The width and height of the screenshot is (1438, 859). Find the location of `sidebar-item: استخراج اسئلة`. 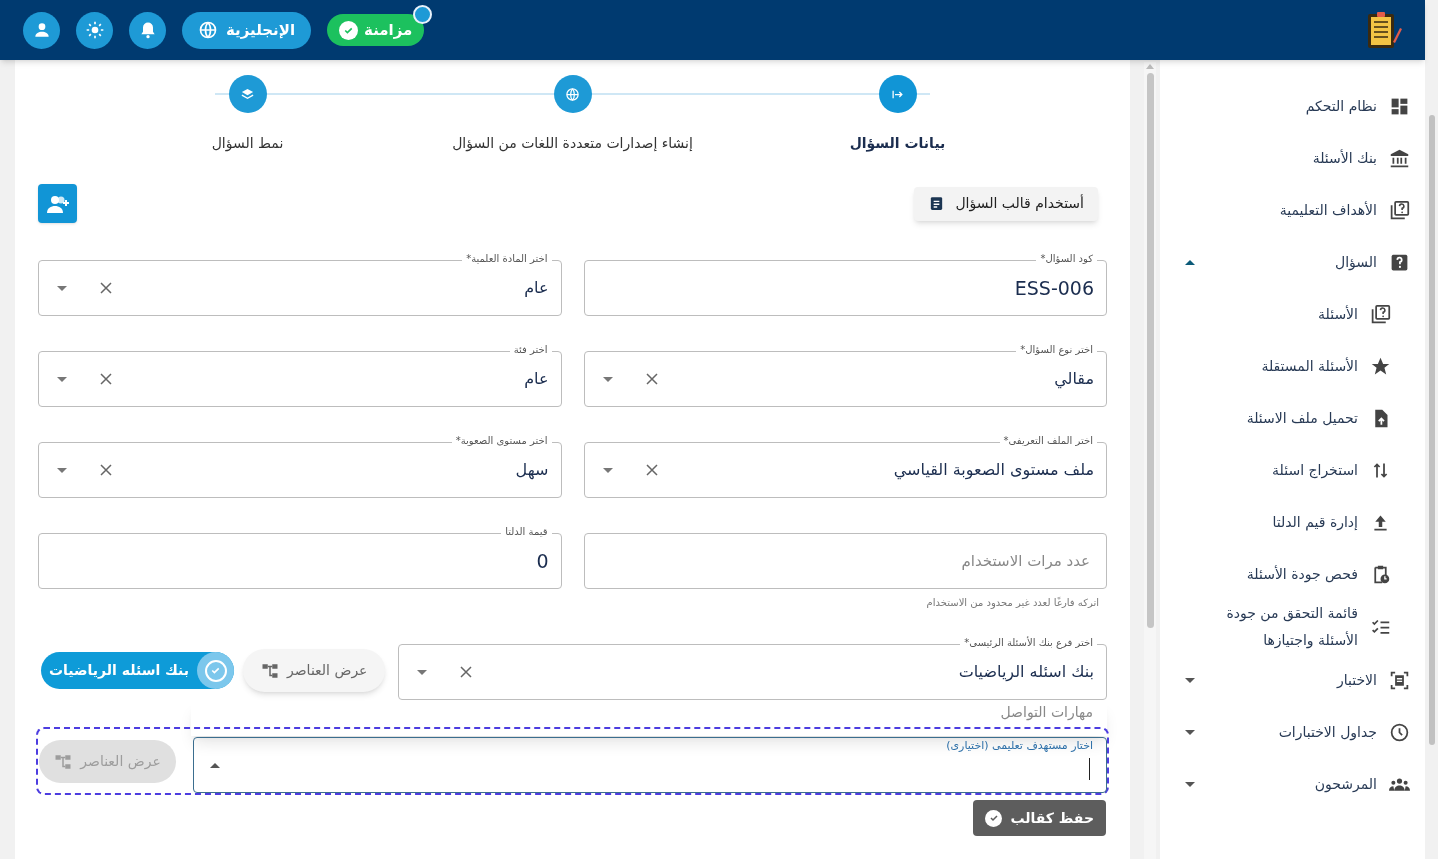

sidebar-item: استخراج اسئلة is located at coordinates (1292, 470).